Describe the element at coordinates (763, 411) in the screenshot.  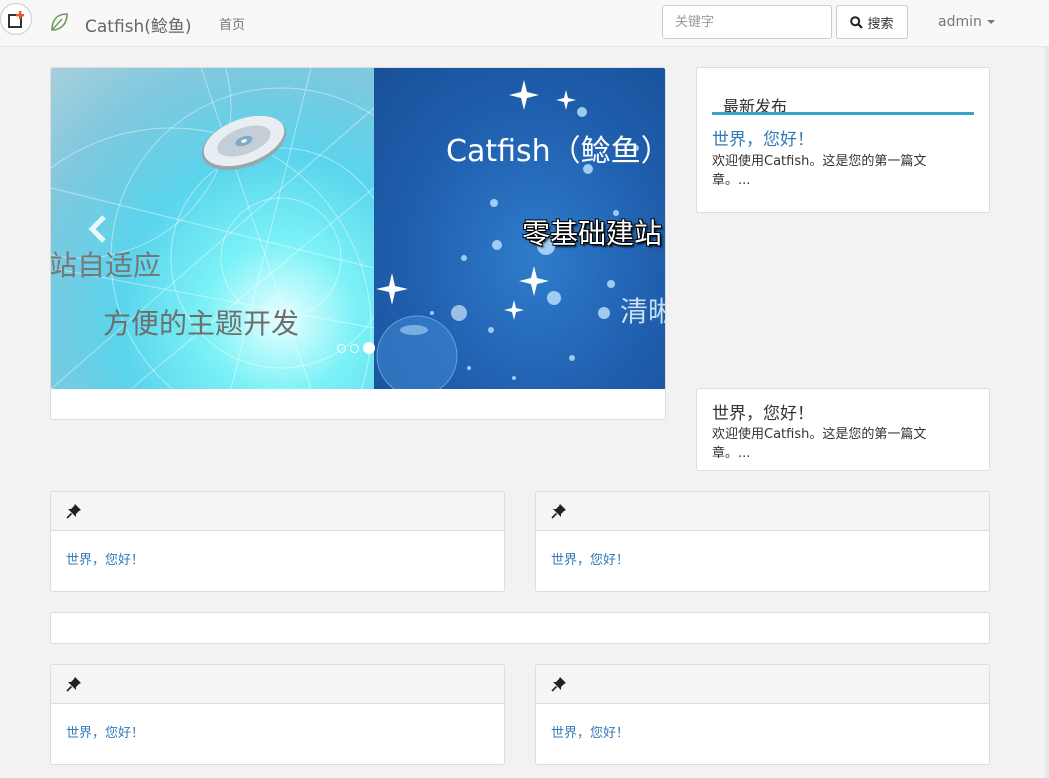
I see `side-post-title: 世界，您好！` at that location.